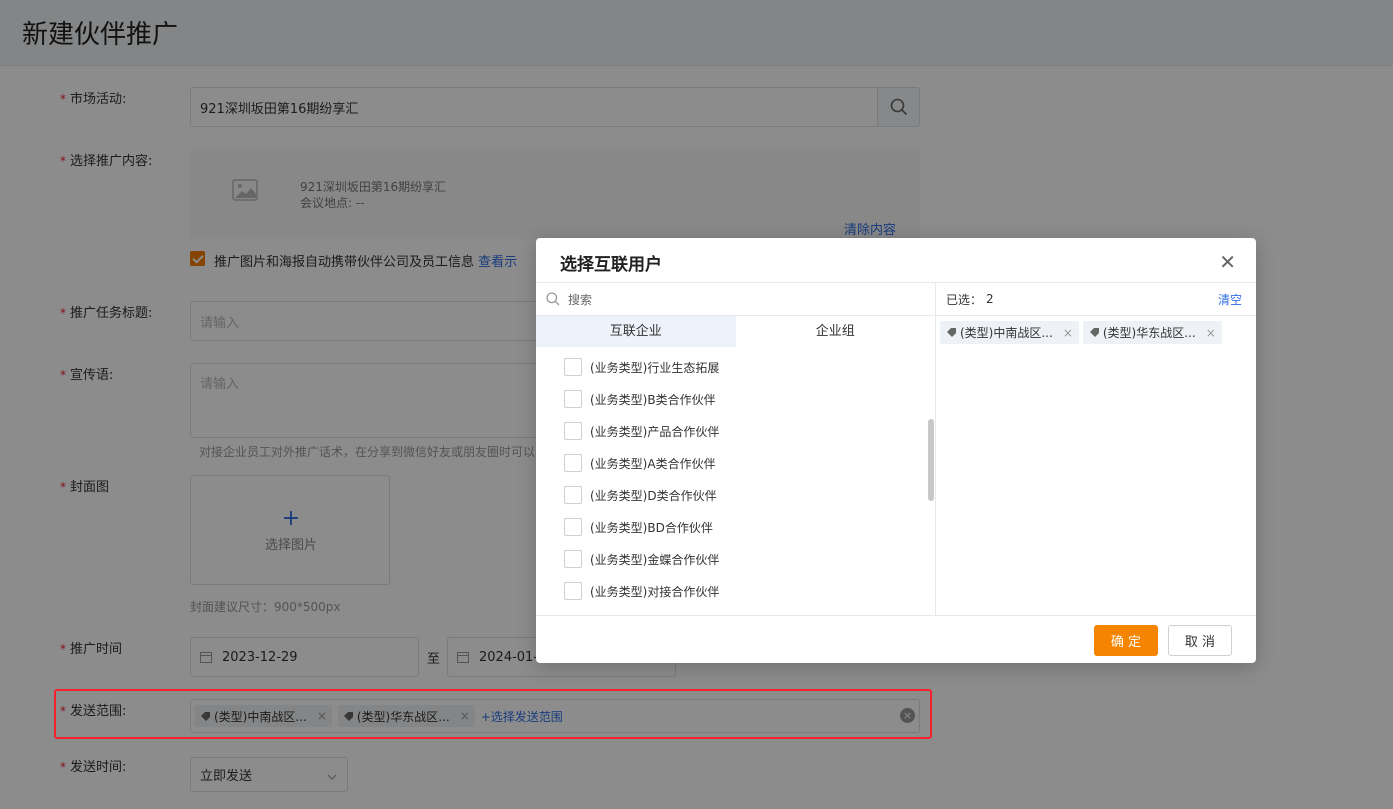 Image resolution: width=1393 pixels, height=809 pixels. What do you see at coordinates (990, 299) in the screenshot?
I see `selected-count: 2` at bounding box center [990, 299].